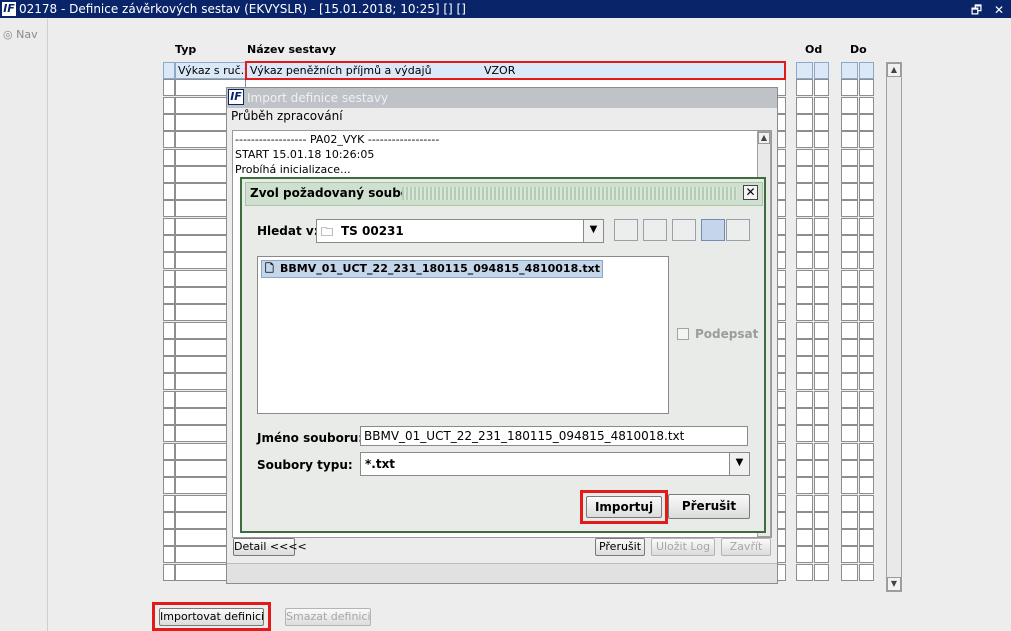  What do you see at coordinates (620, 547) in the screenshot?
I see `import-cancel-button: Přerušit` at bounding box center [620, 547].